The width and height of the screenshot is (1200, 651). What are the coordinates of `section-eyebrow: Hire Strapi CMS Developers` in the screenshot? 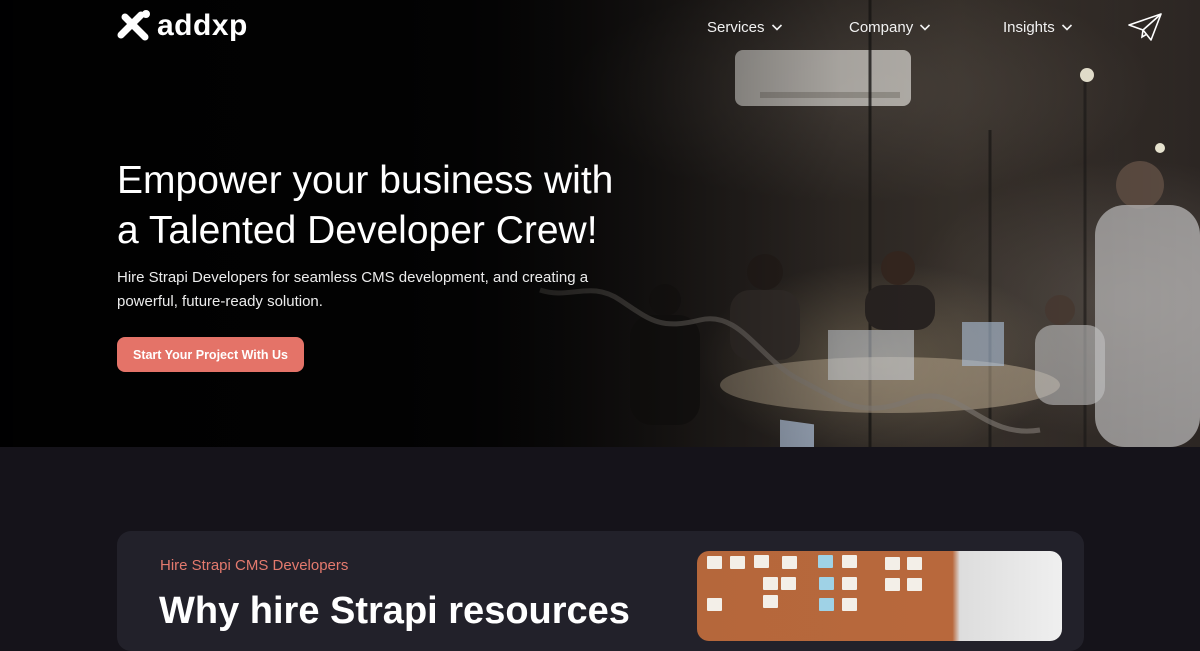 It's located at (254, 565).